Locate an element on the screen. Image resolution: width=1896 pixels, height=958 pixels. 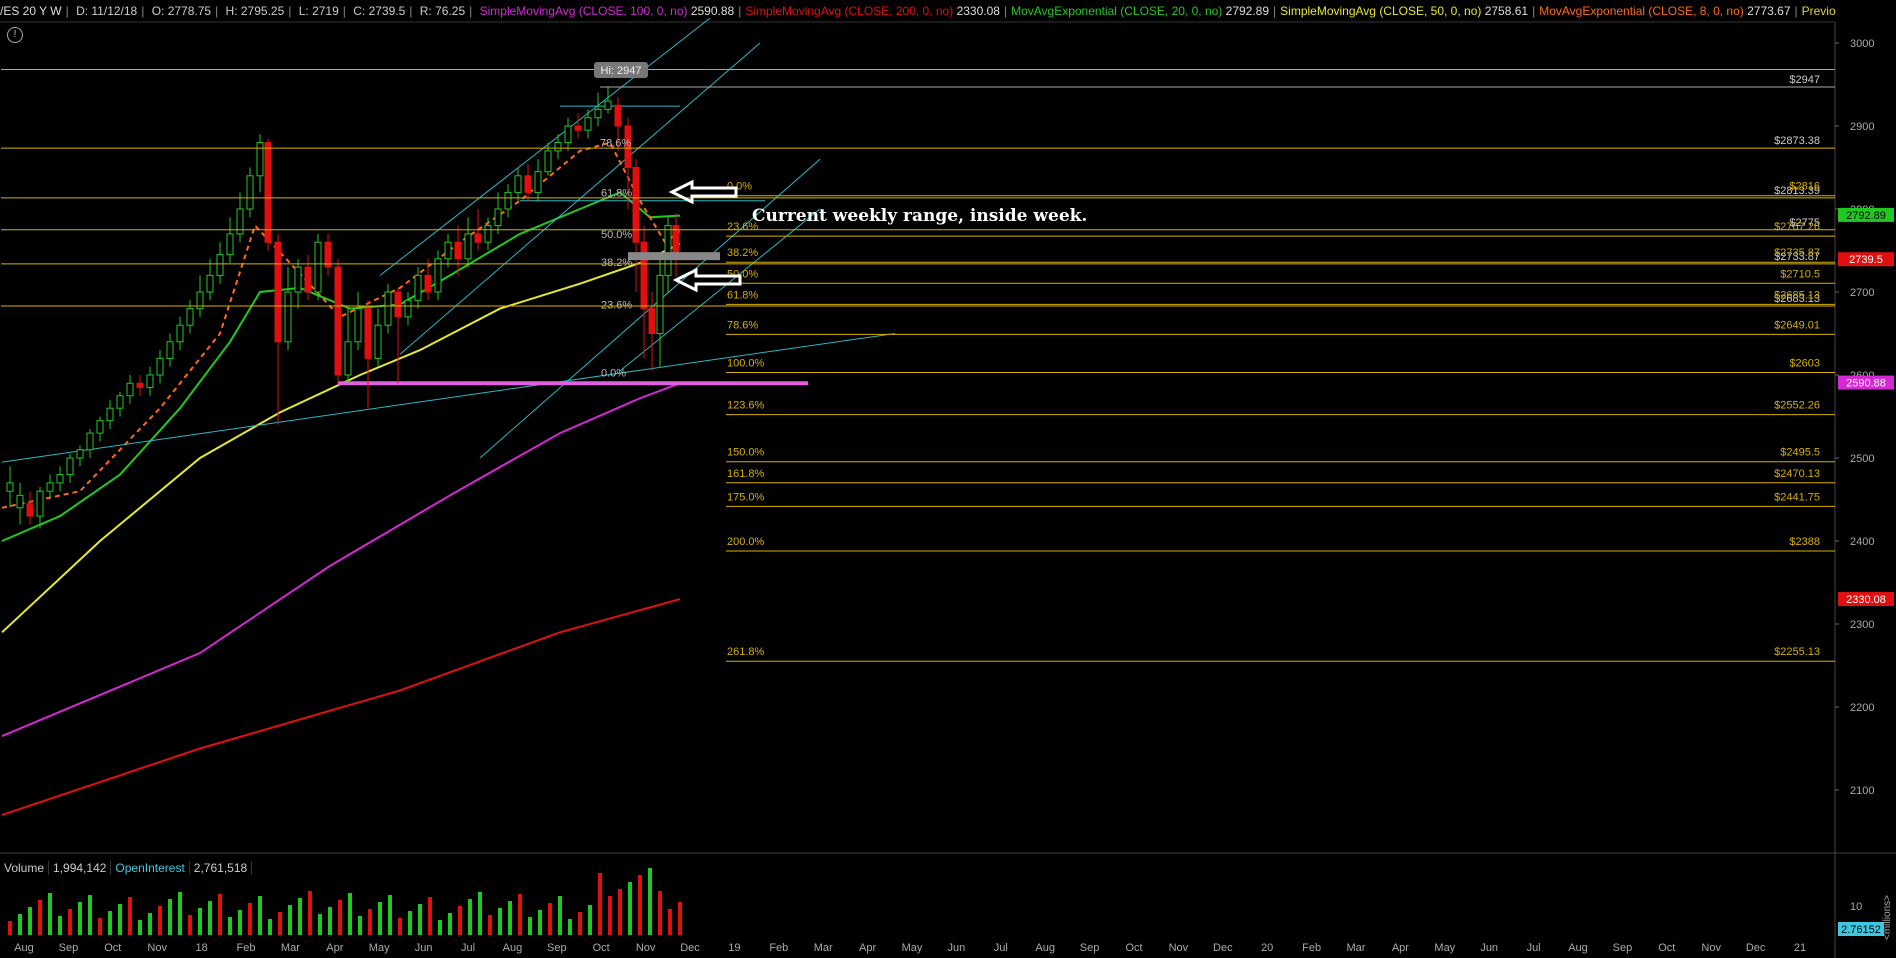
fib-price-label: $2441.75 is located at coordinates (1797, 497).